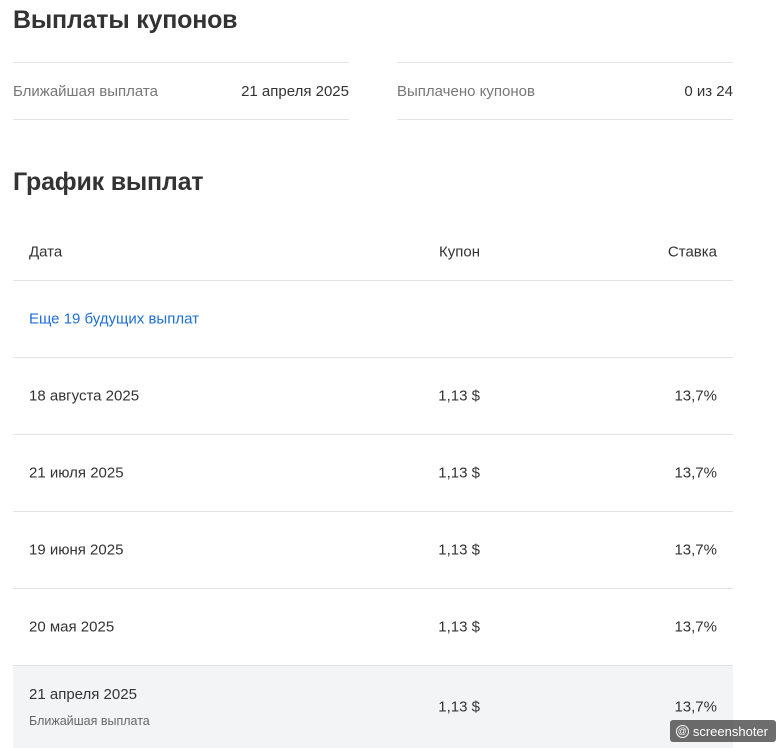 Image resolution: width=782 pixels, height=748 pixels. What do you see at coordinates (295, 91) in the screenshot?
I see `summary-value: 21 апреля 2025` at bounding box center [295, 91].